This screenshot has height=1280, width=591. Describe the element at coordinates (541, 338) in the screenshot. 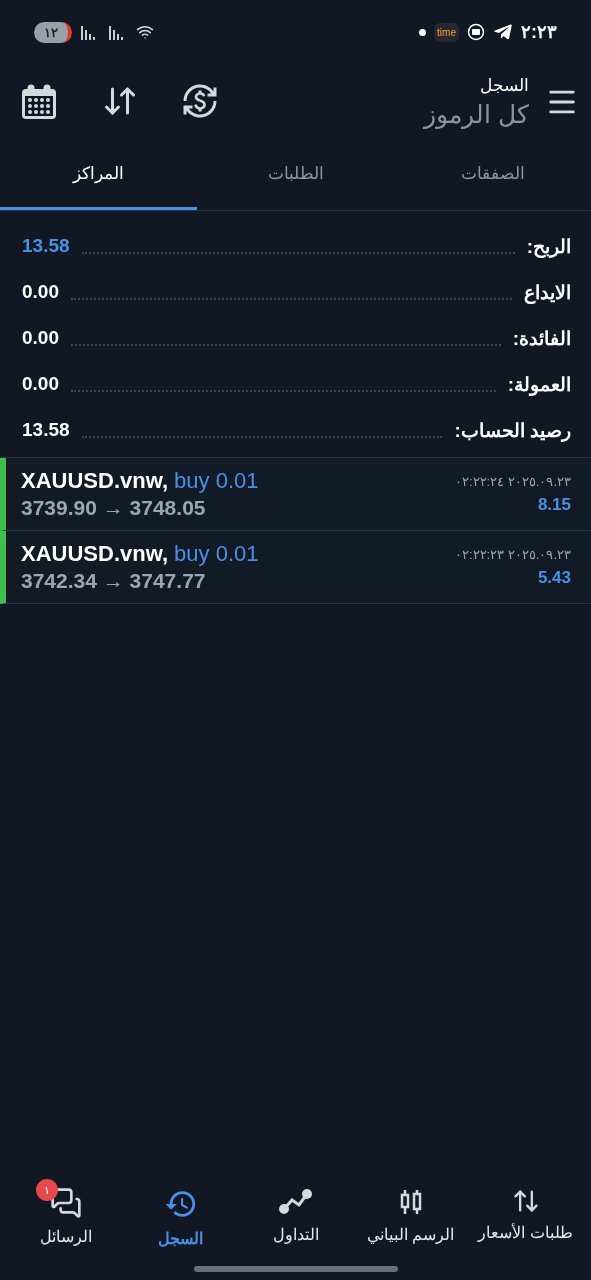

I see `summary-label: الفائدة:` at that location.